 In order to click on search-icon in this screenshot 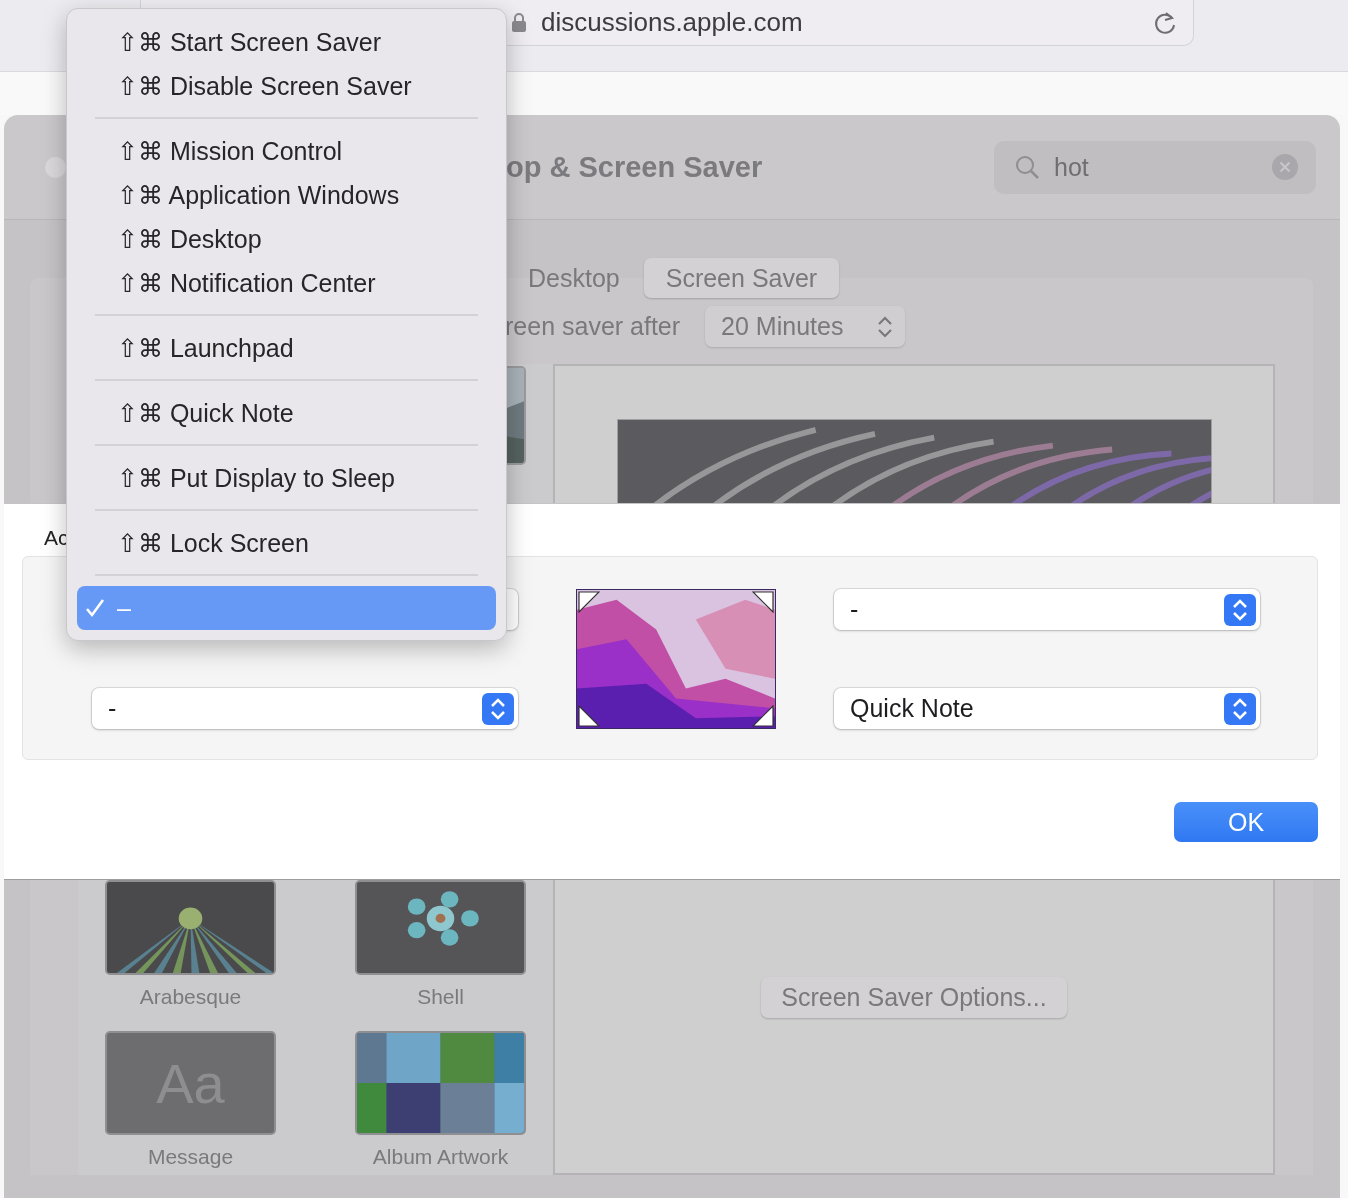, I will do `click(1027, 167)`.